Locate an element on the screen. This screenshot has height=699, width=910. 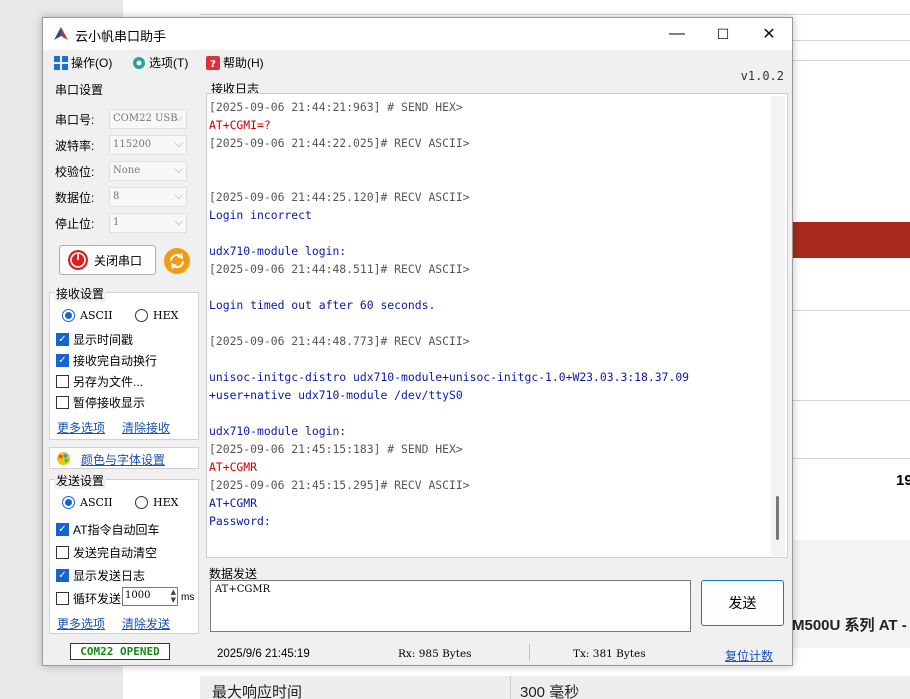
bg-series-title: M500U 系列 AT - is located at coordinates (849, 625).